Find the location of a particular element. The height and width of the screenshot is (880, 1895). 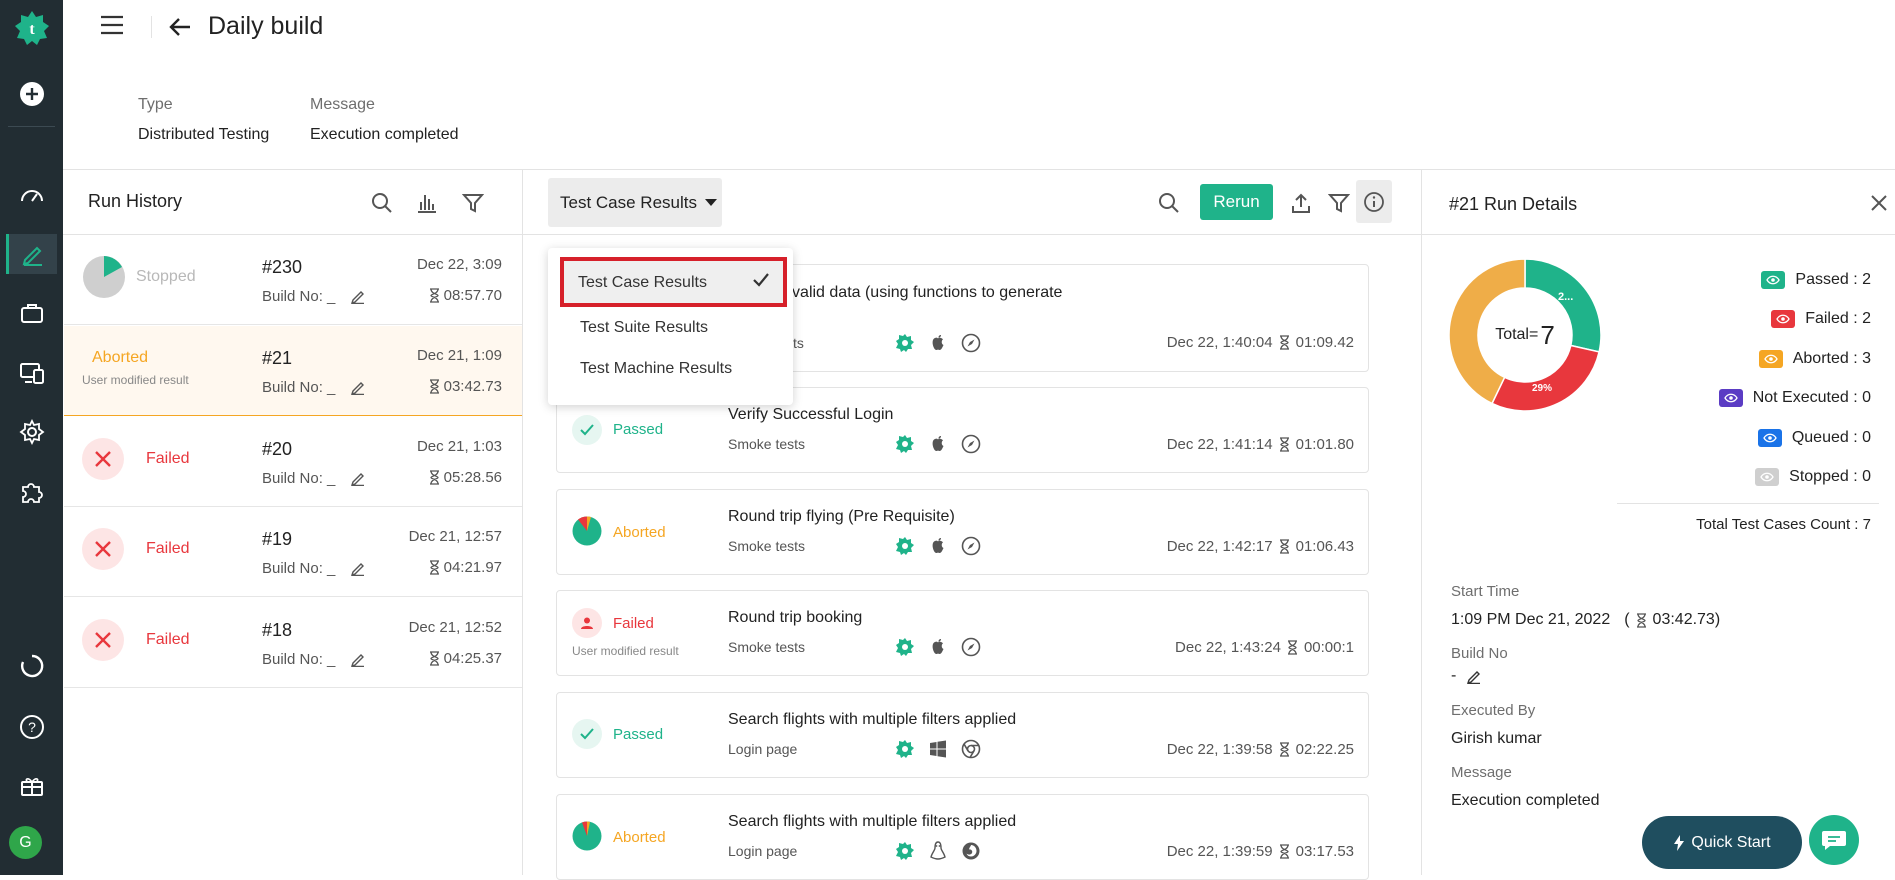

author-icon is located at coordinates (31, 254).